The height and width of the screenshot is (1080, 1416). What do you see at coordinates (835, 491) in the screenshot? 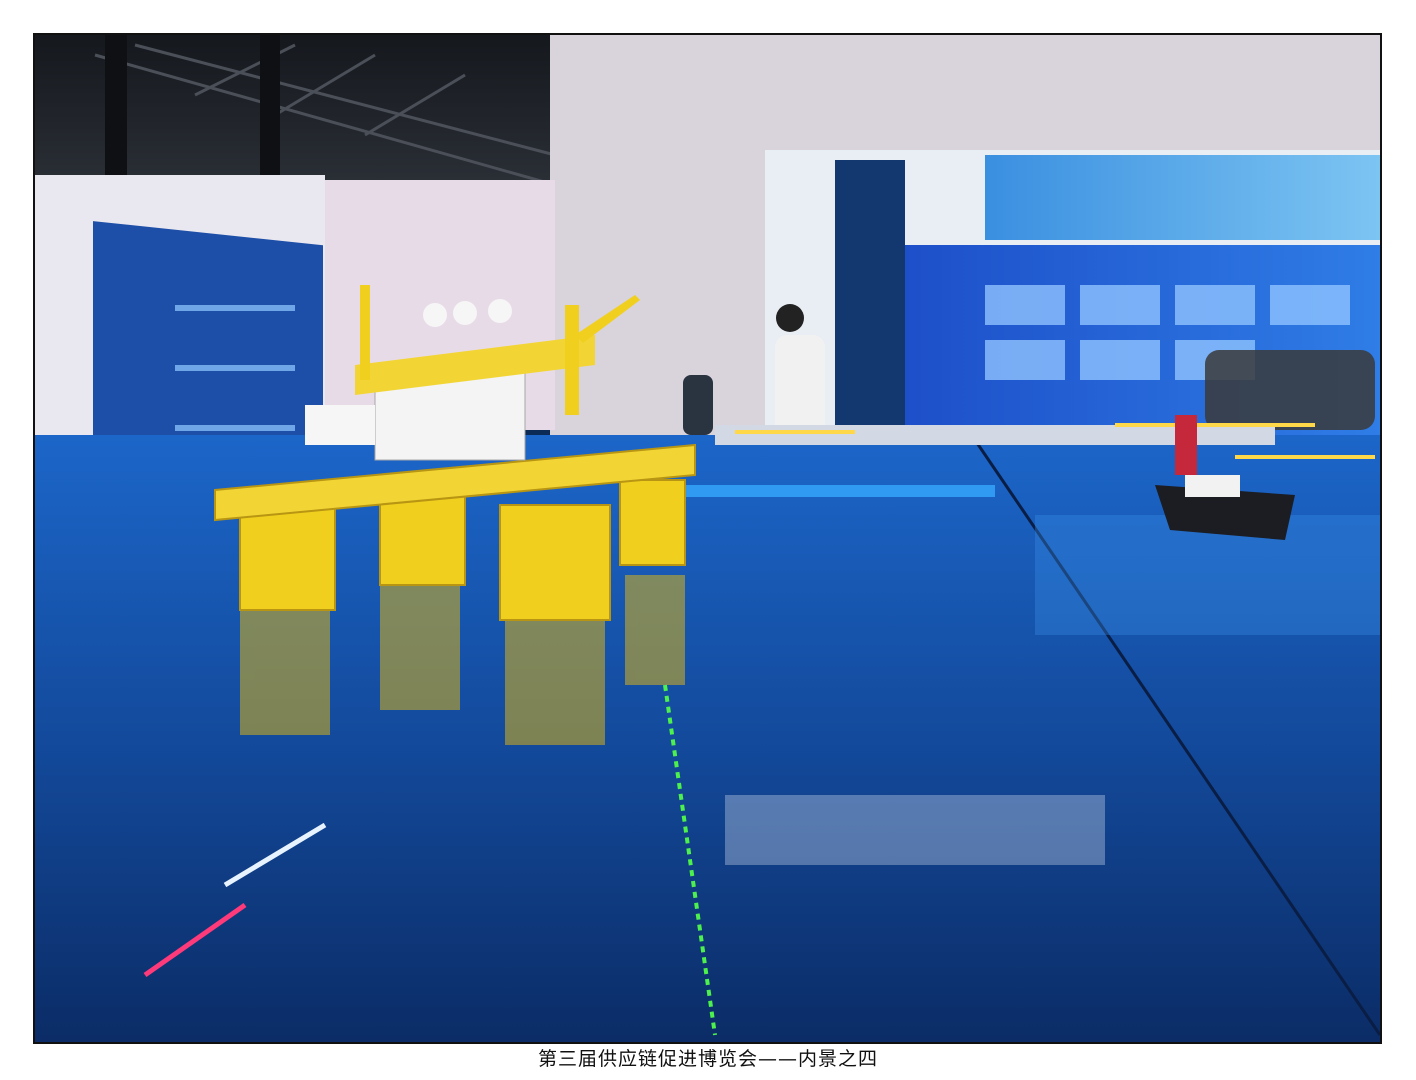
I see `cyan-led-strip` at bounding box center [835, 491].